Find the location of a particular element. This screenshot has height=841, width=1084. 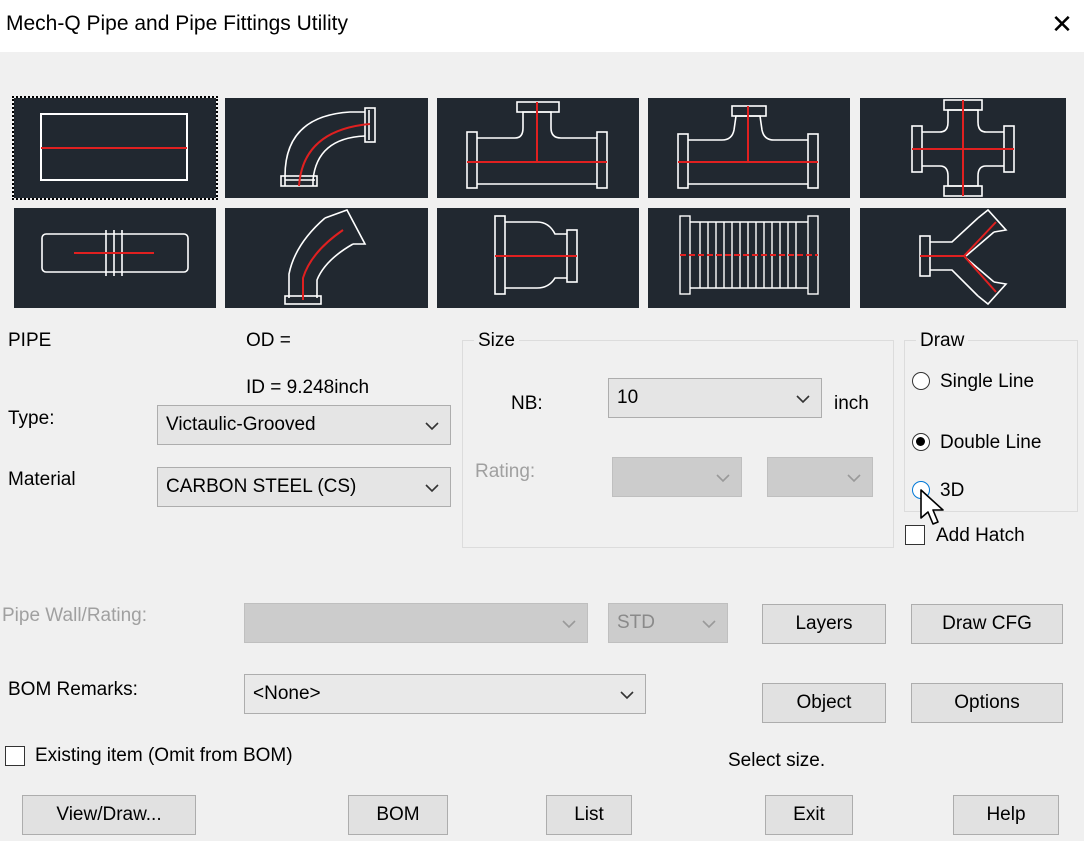

bom-button: BOM is located at coordinates (398, 815).